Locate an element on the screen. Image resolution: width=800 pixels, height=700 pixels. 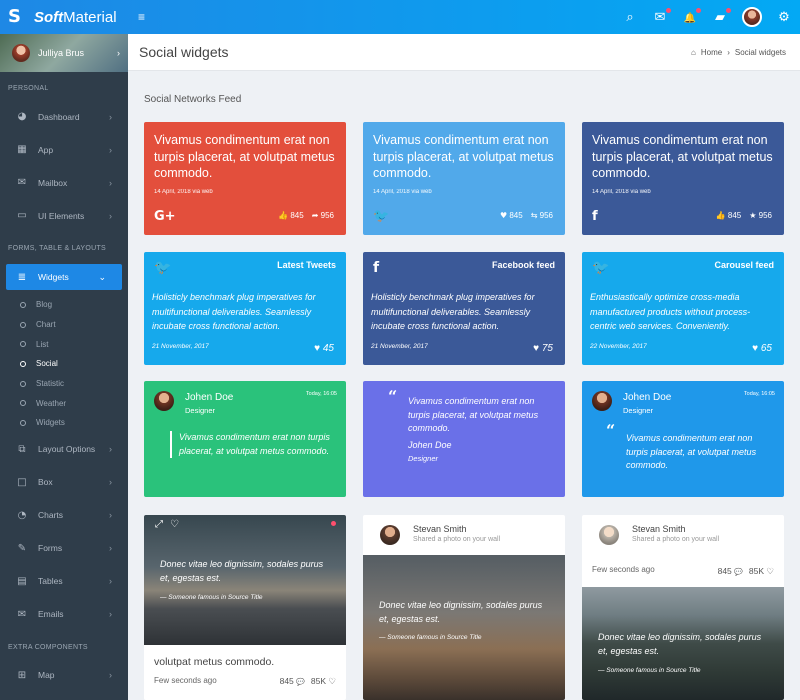
chat-icon: ▰ is located at coordinates (721, 16).